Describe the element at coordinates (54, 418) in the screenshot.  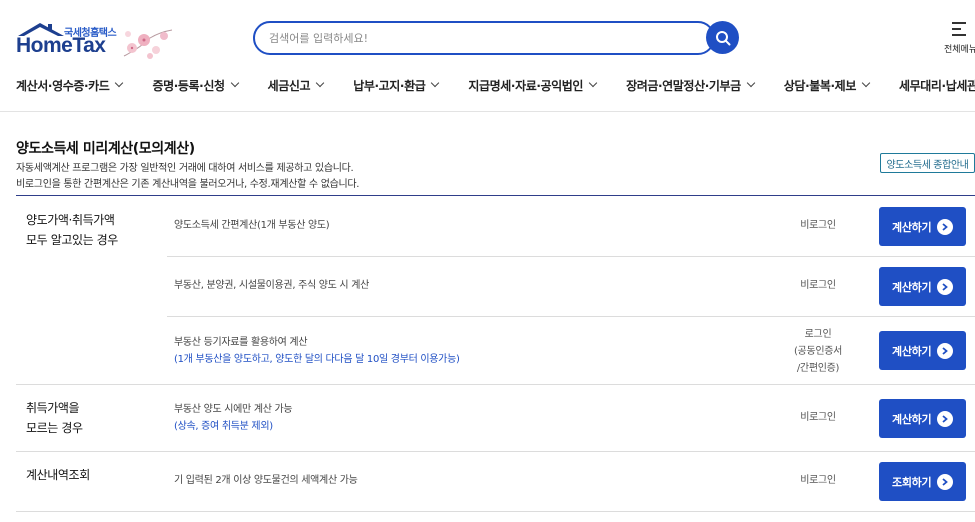
I see `group-label-acquisition-unknown: 취득가액을 모르는 경우` at that location.